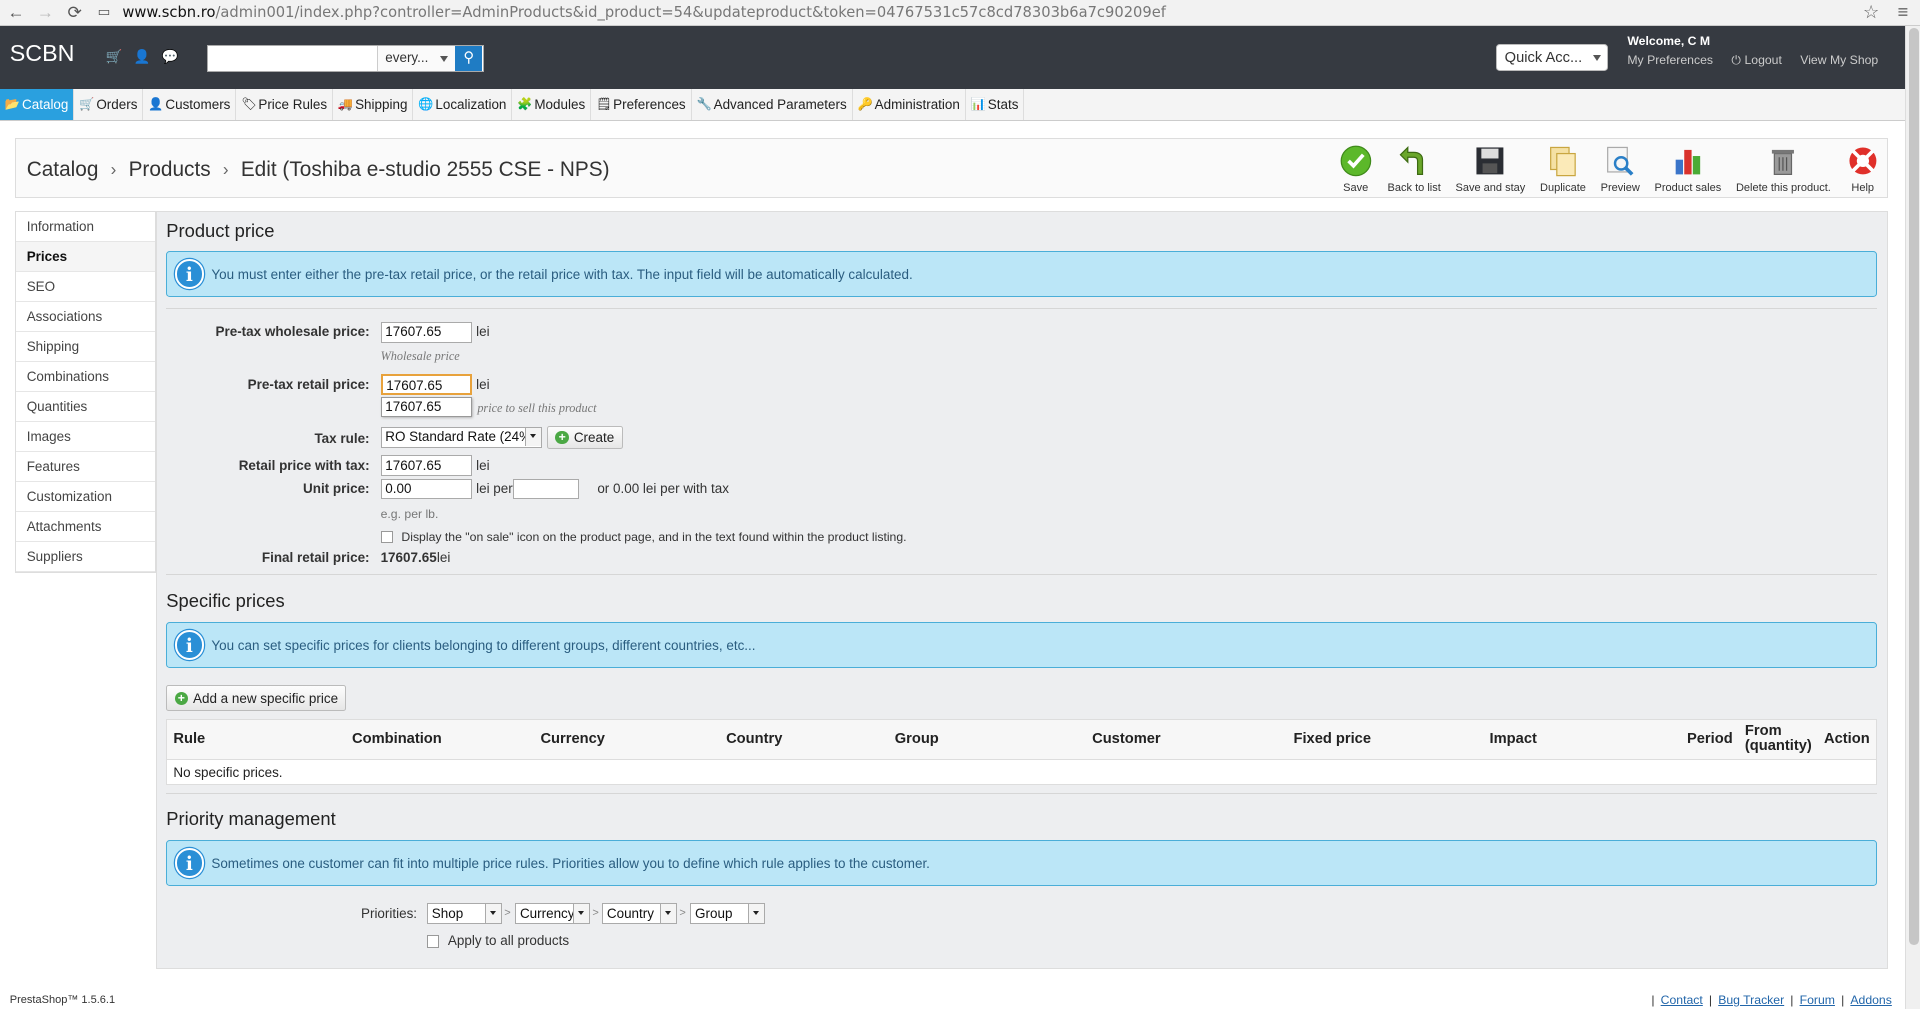 The image size is (1920, 1009). Describe the element at coordinates (293, 105) in the screenshot. I see `menu-label: Price Rules` at that location.